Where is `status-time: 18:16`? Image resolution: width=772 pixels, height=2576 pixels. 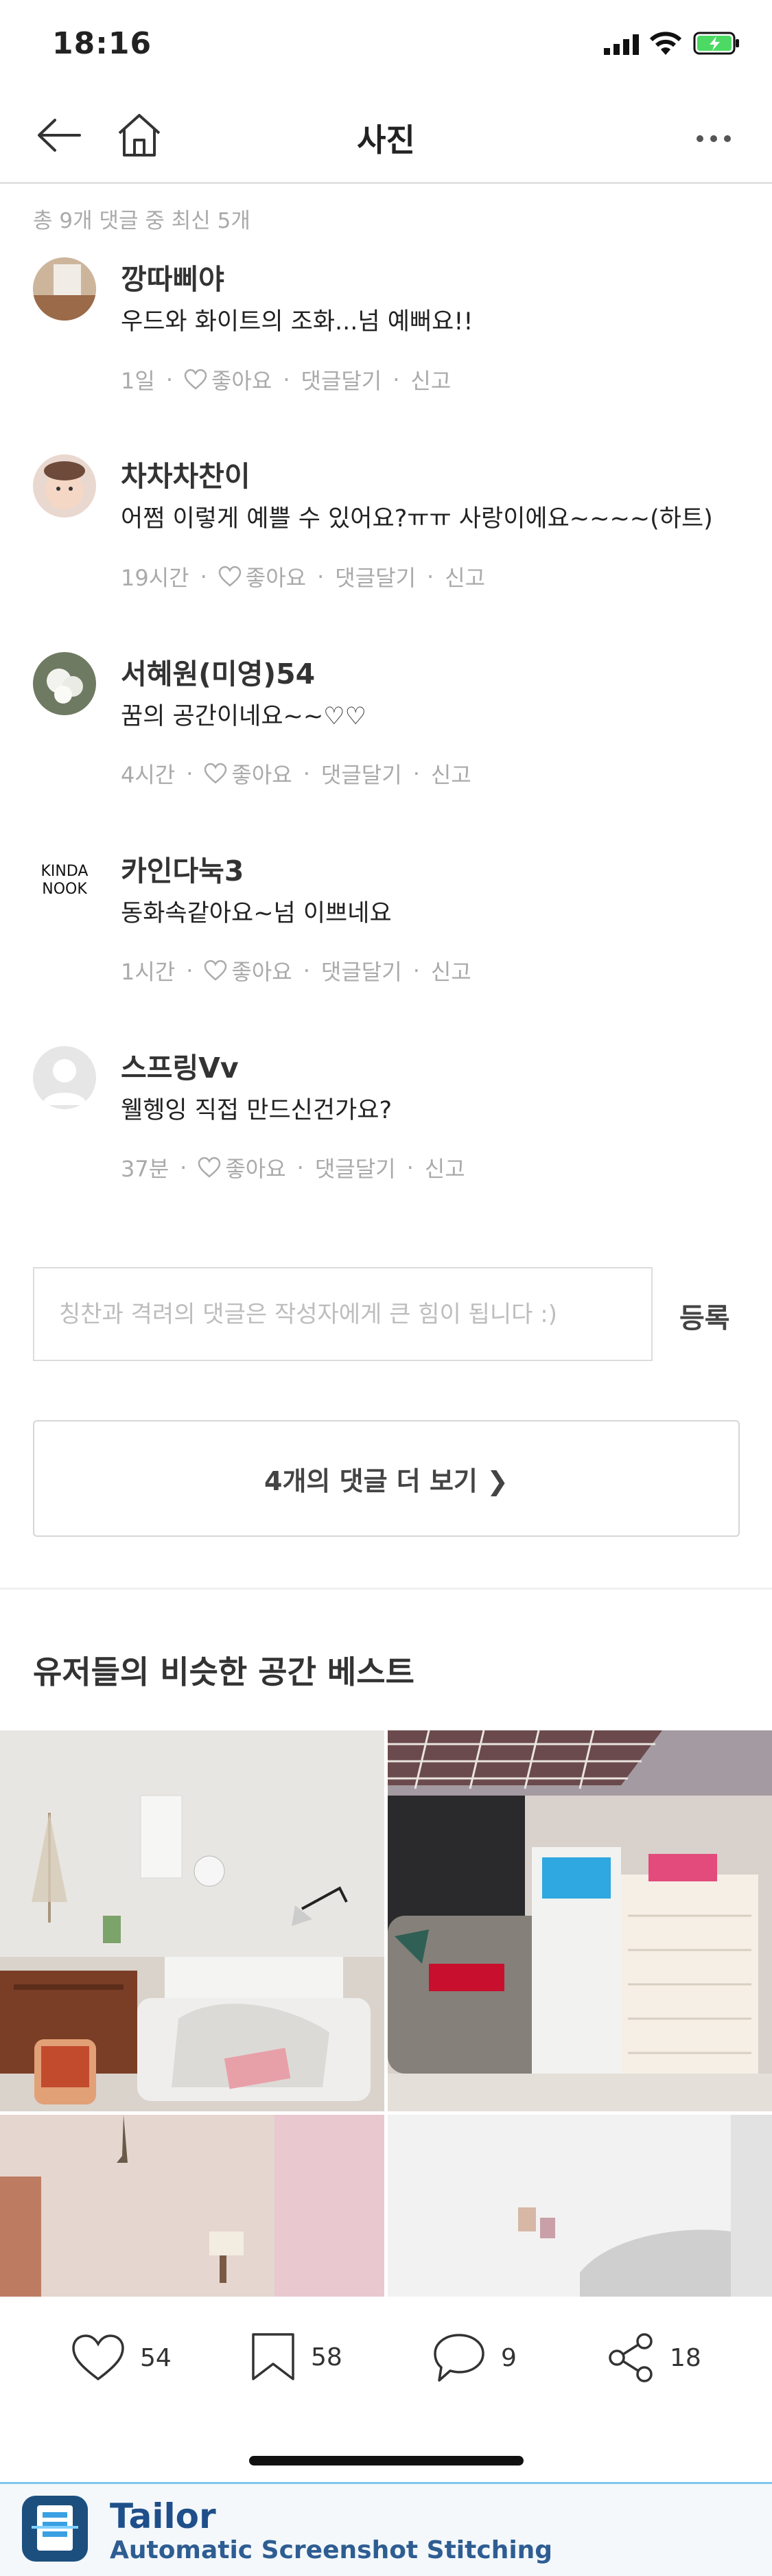
status-time: 18:16 is located at coordinates (102, 43).